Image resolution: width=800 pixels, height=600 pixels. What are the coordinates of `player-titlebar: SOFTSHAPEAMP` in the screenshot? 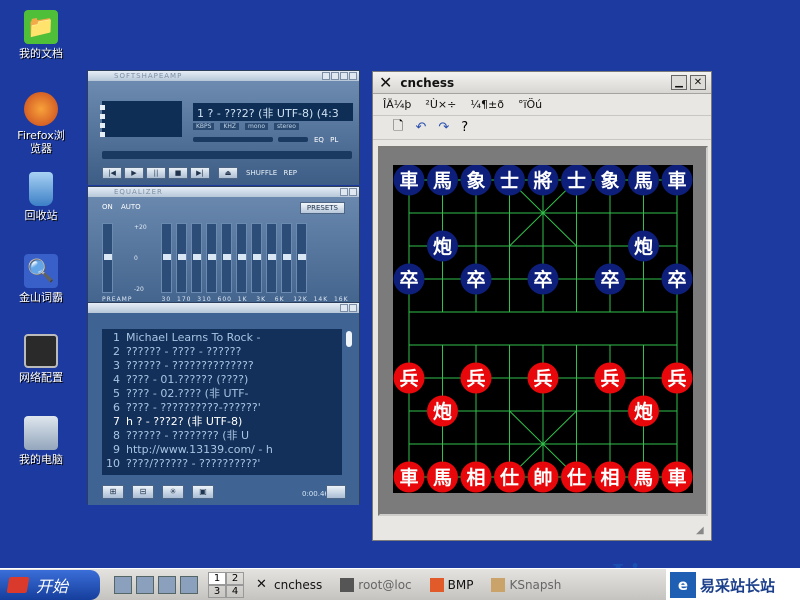 It's located at (223, 76).